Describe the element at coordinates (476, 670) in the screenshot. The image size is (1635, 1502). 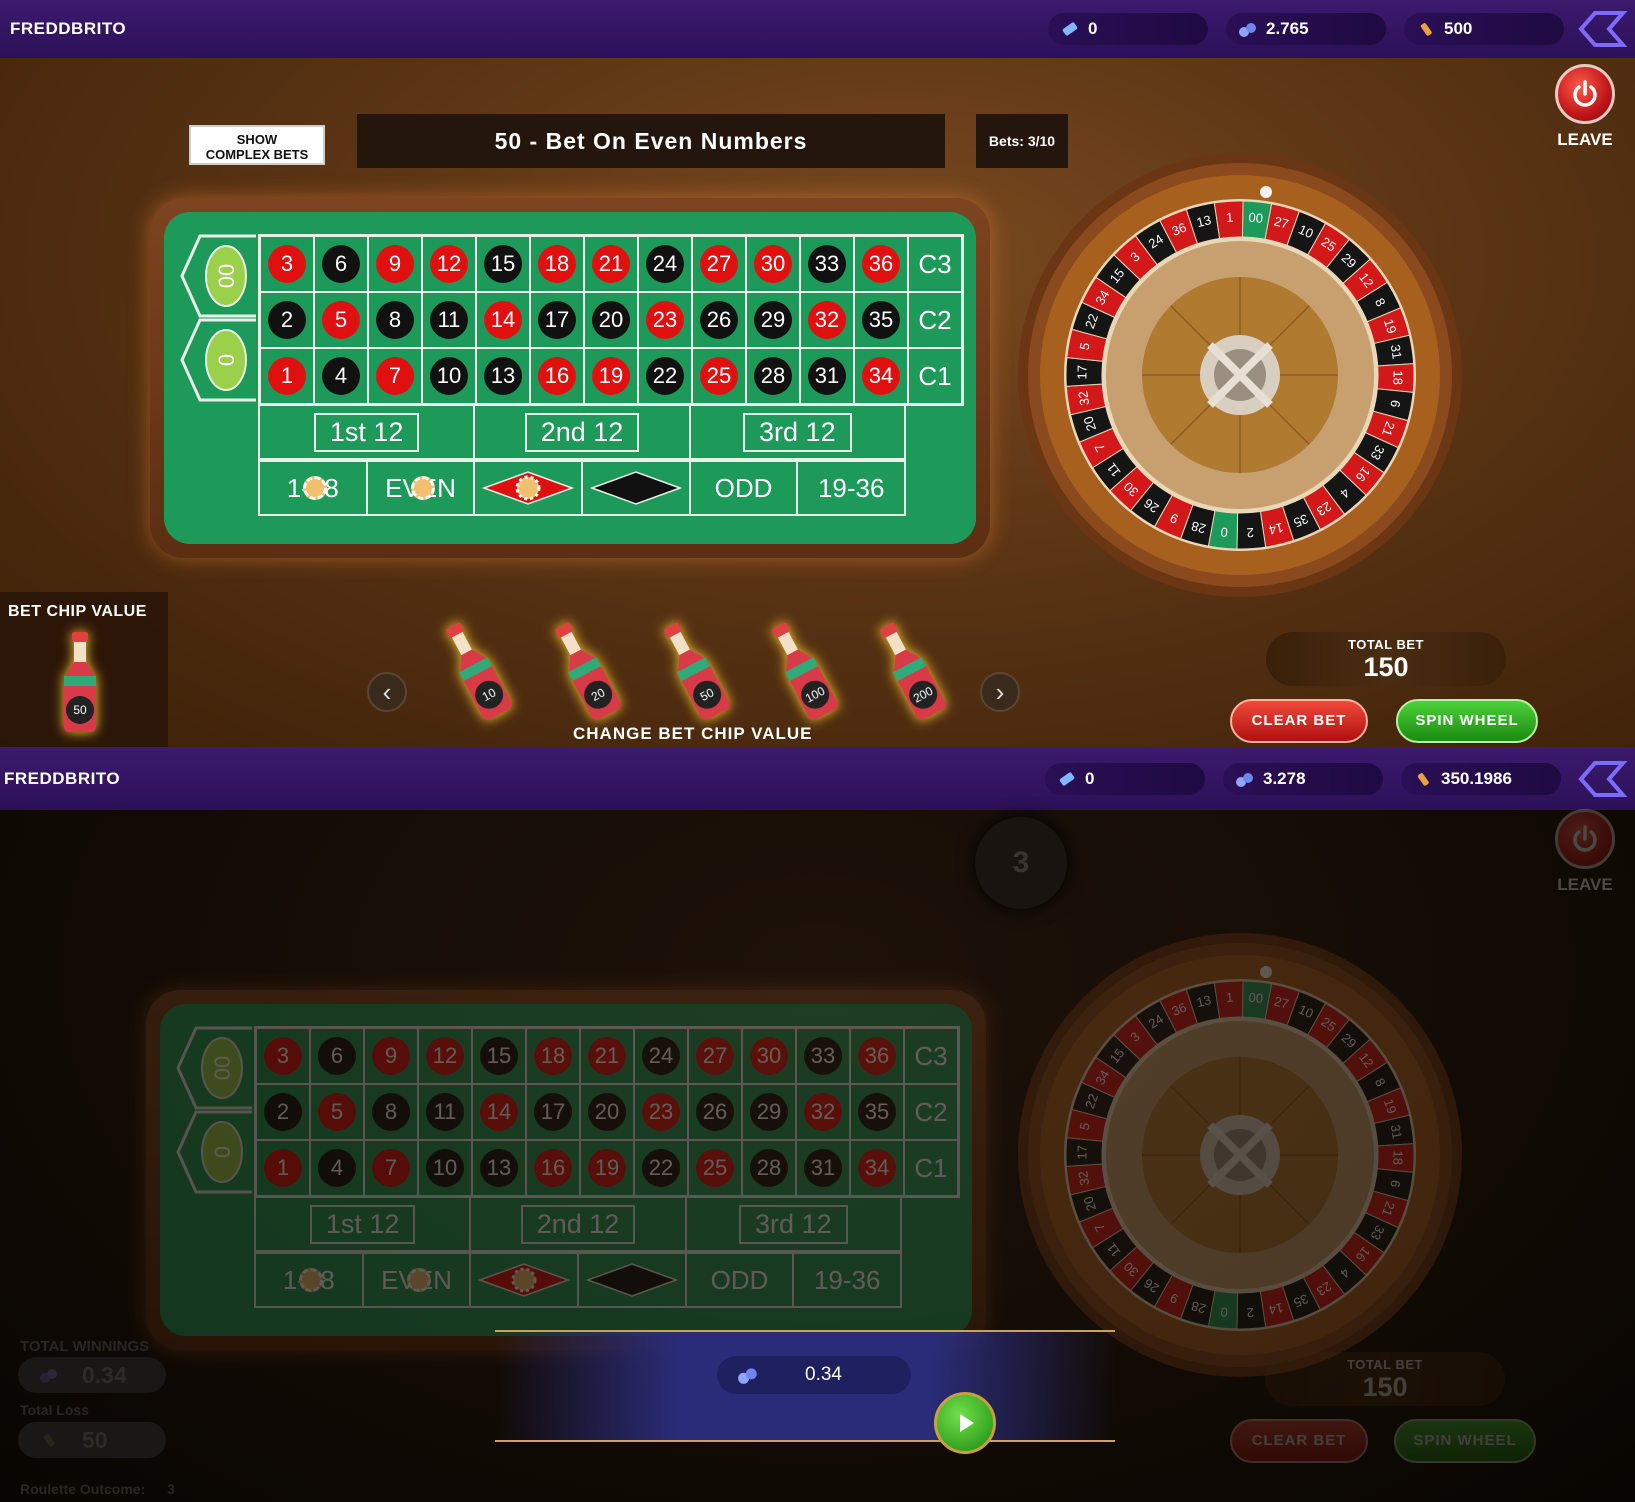
I see `chip-option-10: 10` at that location.